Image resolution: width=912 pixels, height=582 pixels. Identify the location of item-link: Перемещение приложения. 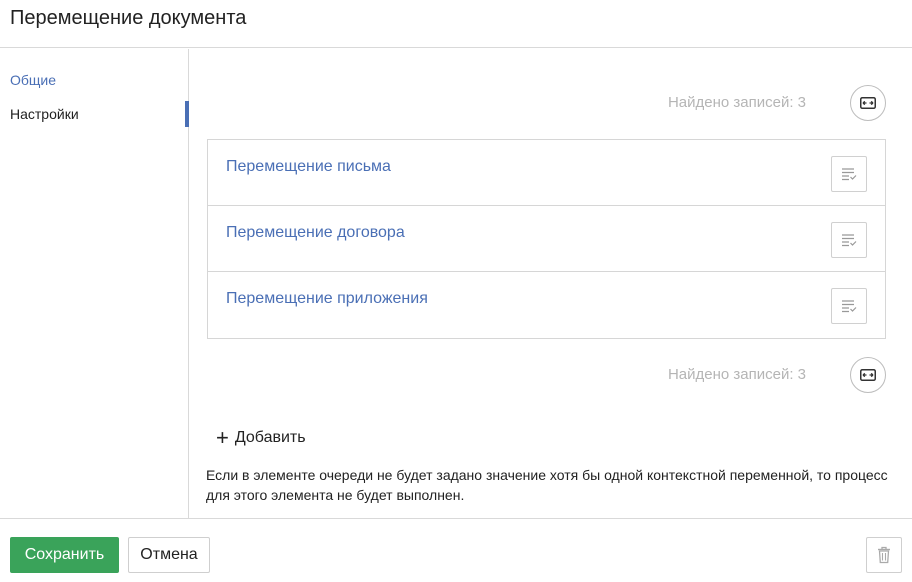
(327, 299).